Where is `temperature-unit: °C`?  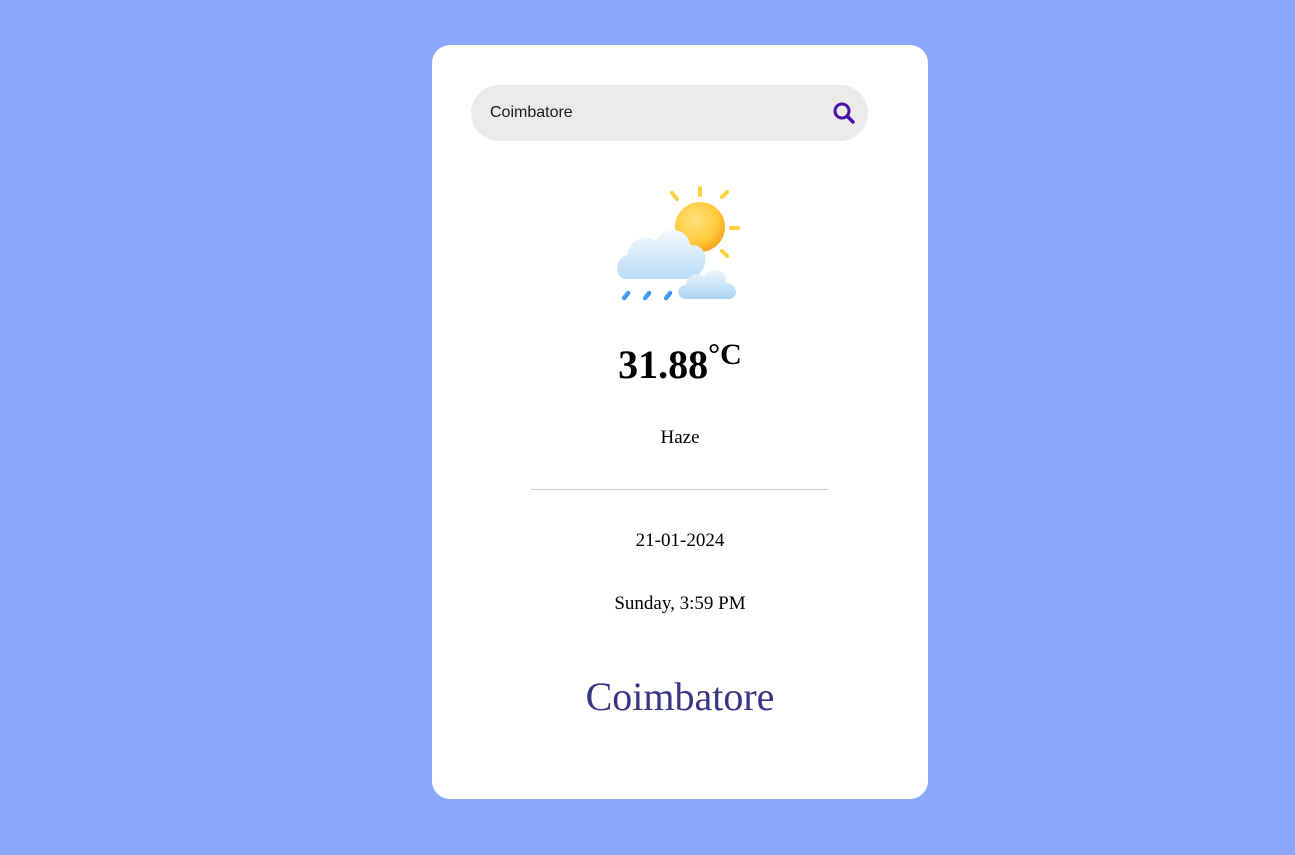
temperature-unit: °C is located at coordinates (725, 354).